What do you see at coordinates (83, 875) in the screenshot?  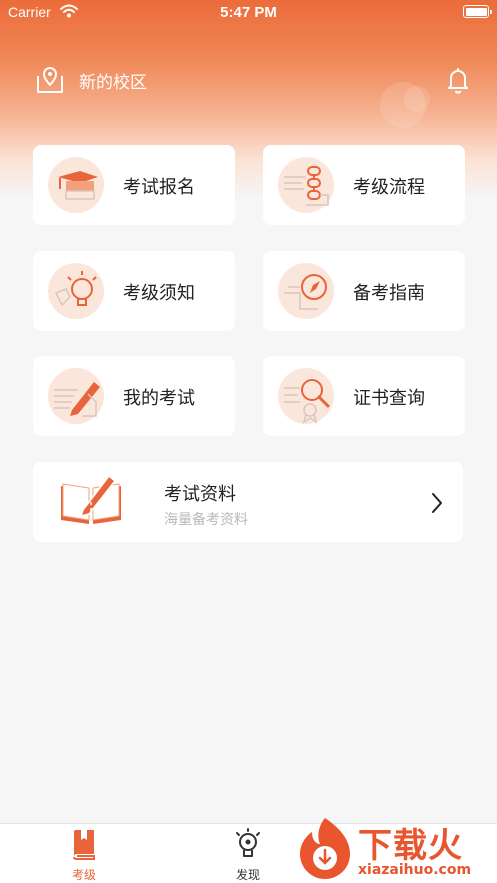 I see `tab-label: 考级` at bounding box center [83, 875].